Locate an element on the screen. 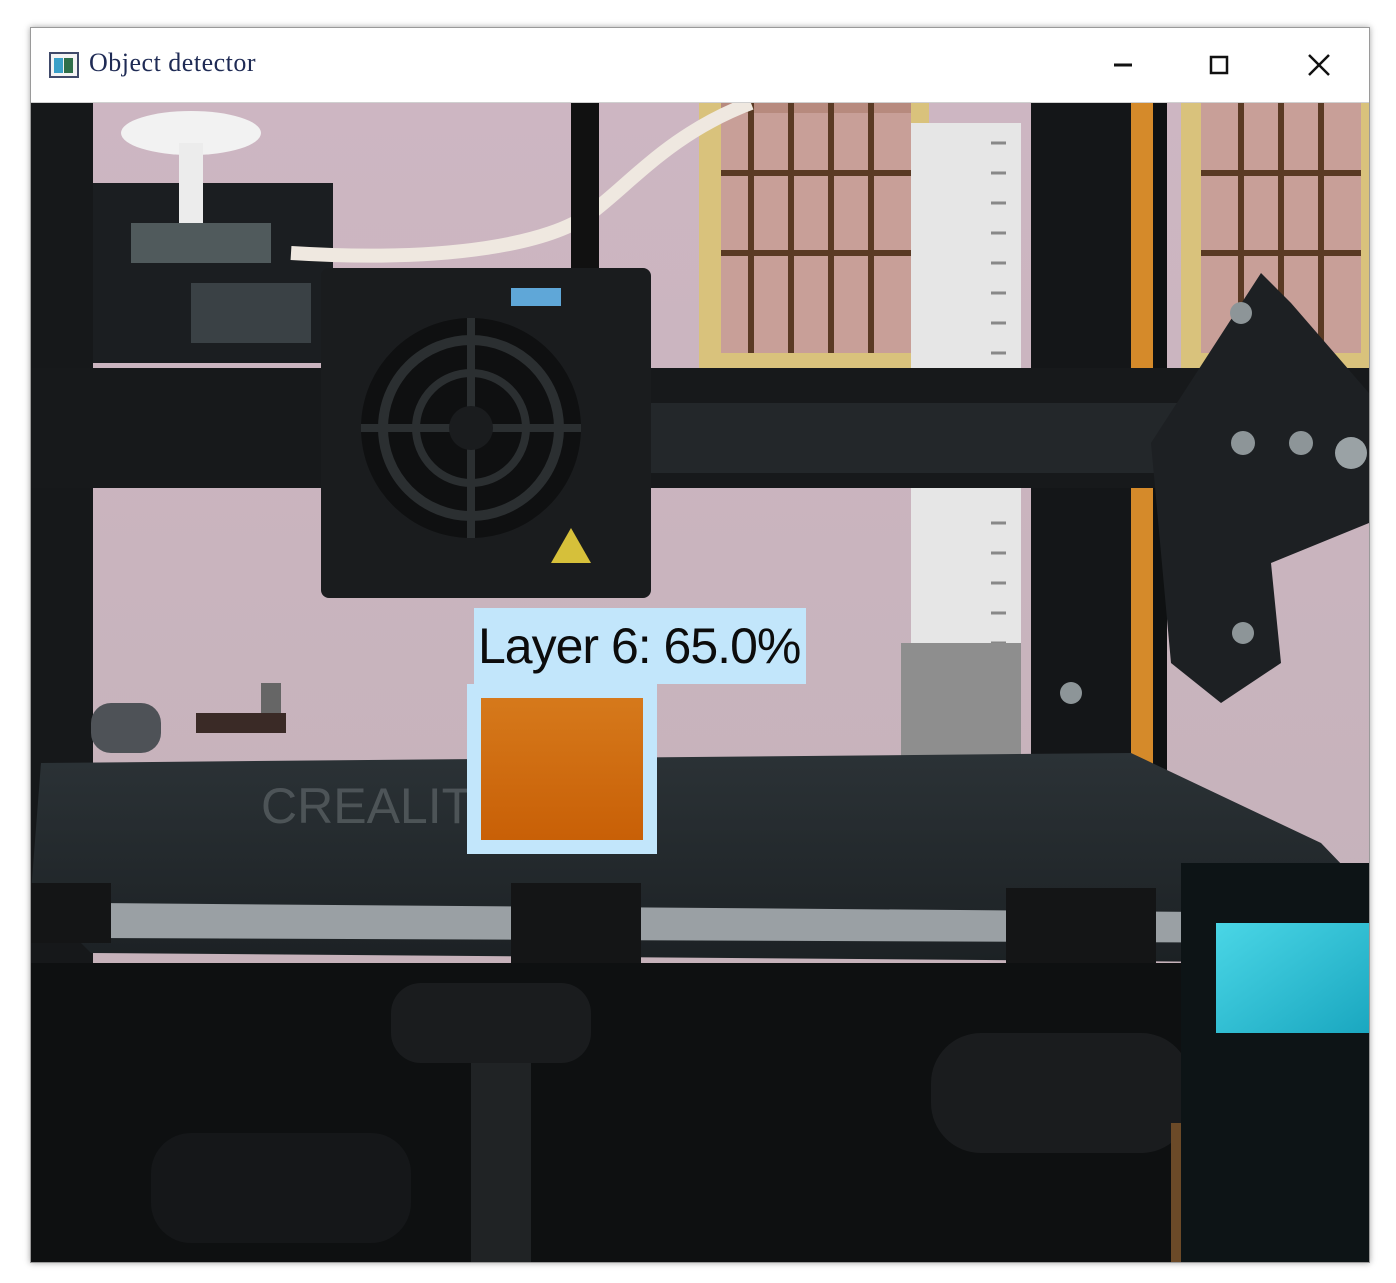 This screenshot has height=1283, width=1396. close-icon is located at coordinates (1319, 65).